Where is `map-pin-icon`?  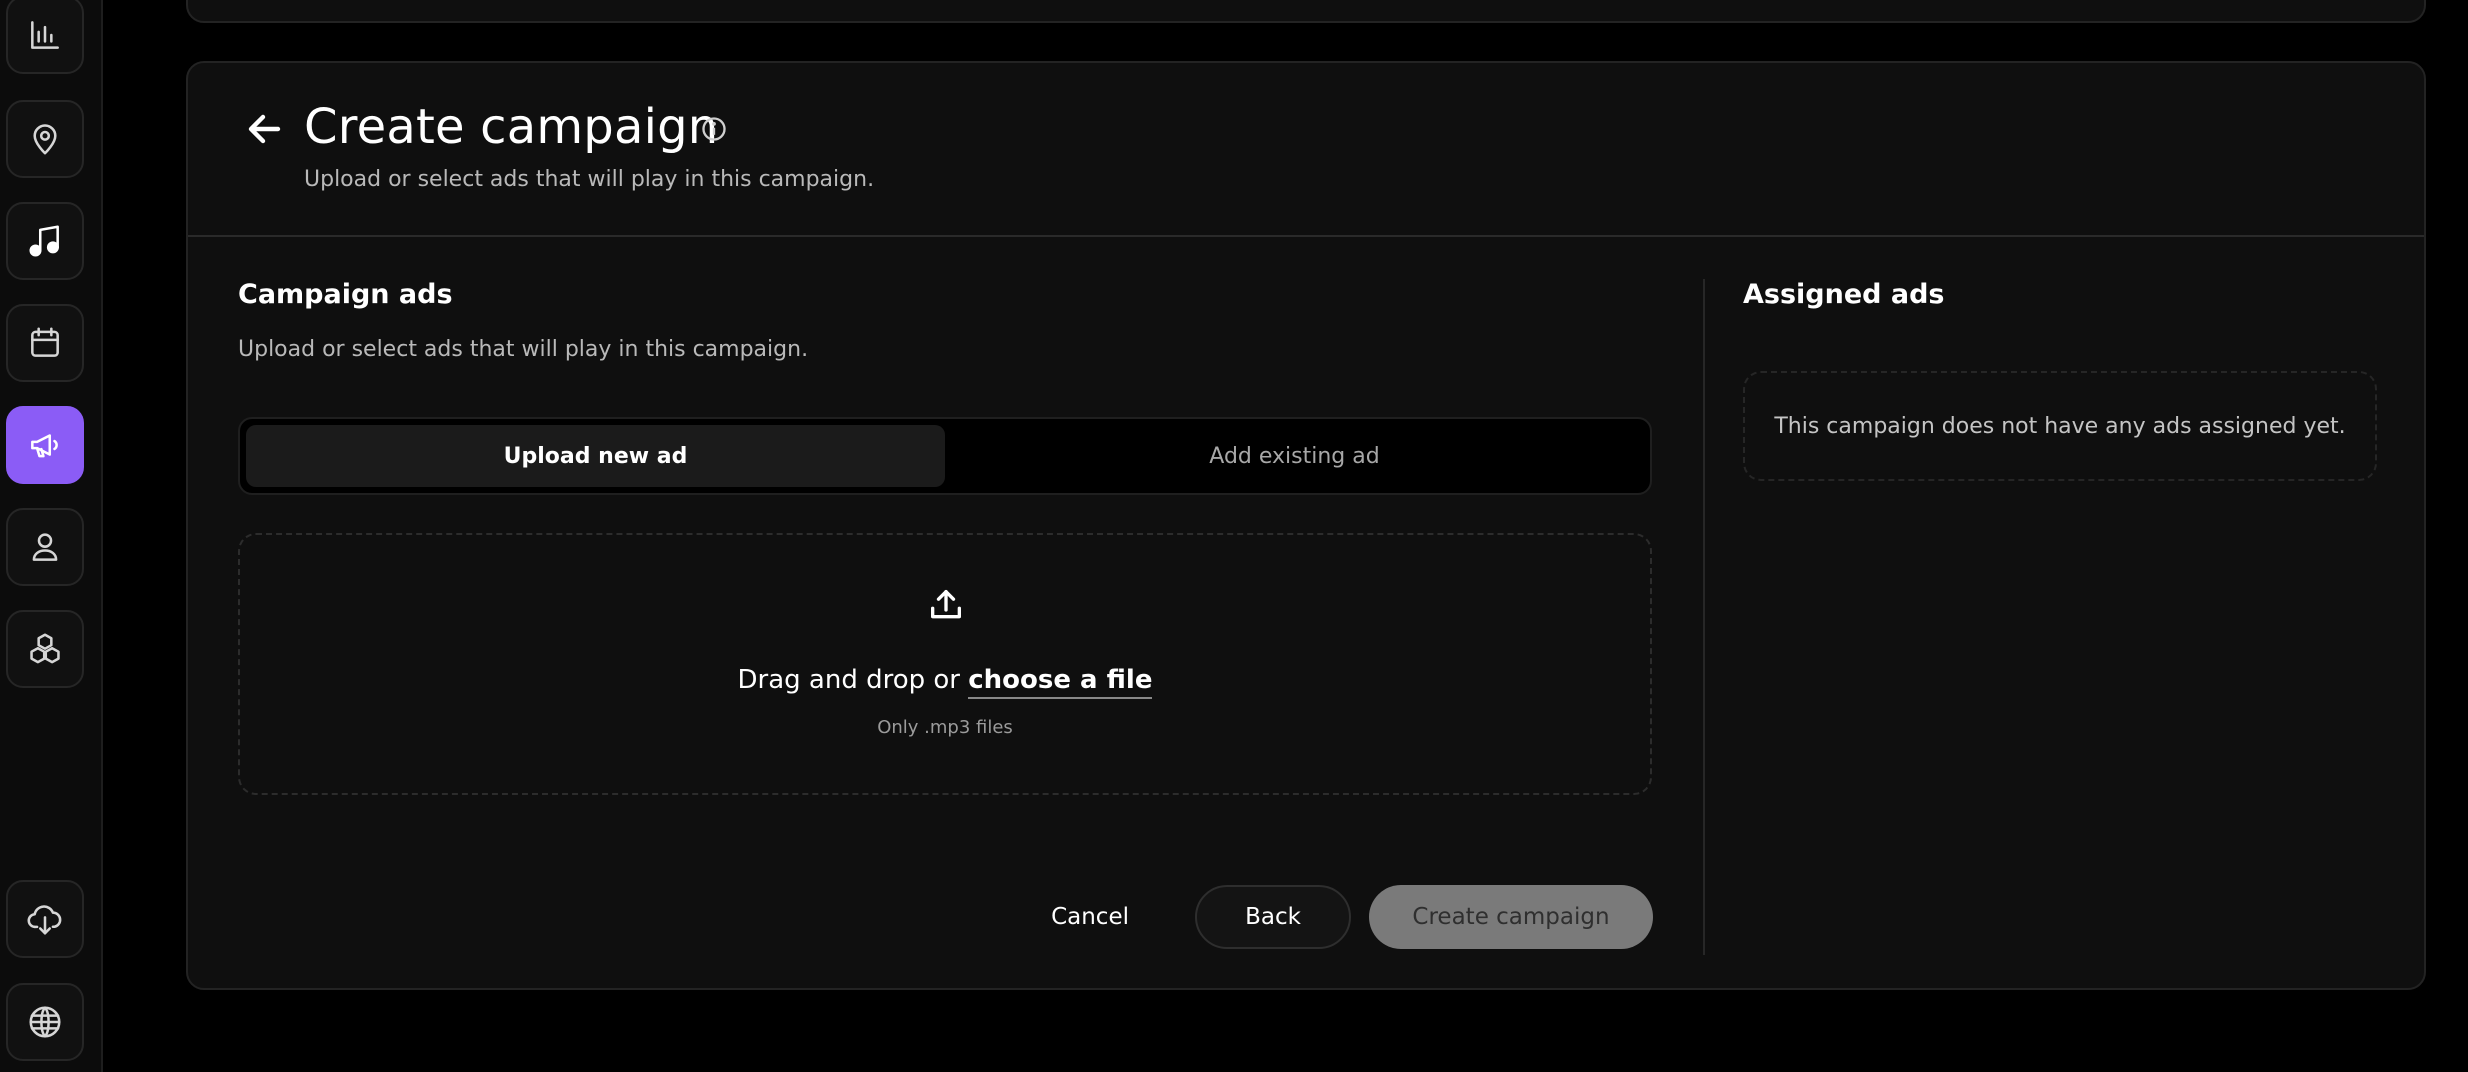
map-pin-icon is located at coordinates (45, 139).